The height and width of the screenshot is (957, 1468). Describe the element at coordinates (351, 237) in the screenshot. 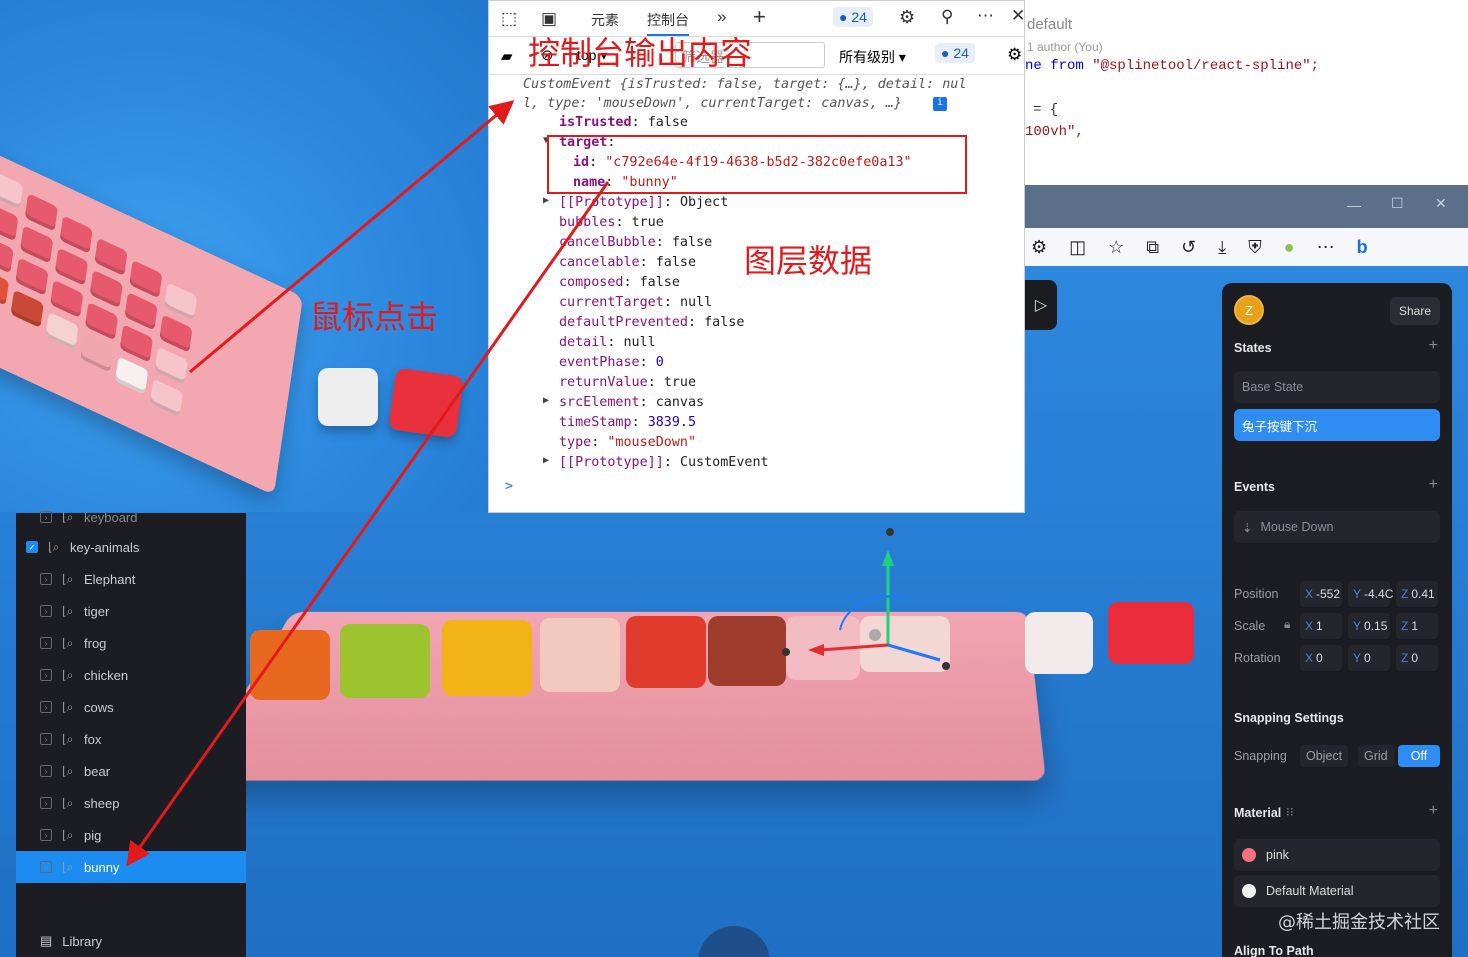

I see `arrow-click-to-console` at that location.